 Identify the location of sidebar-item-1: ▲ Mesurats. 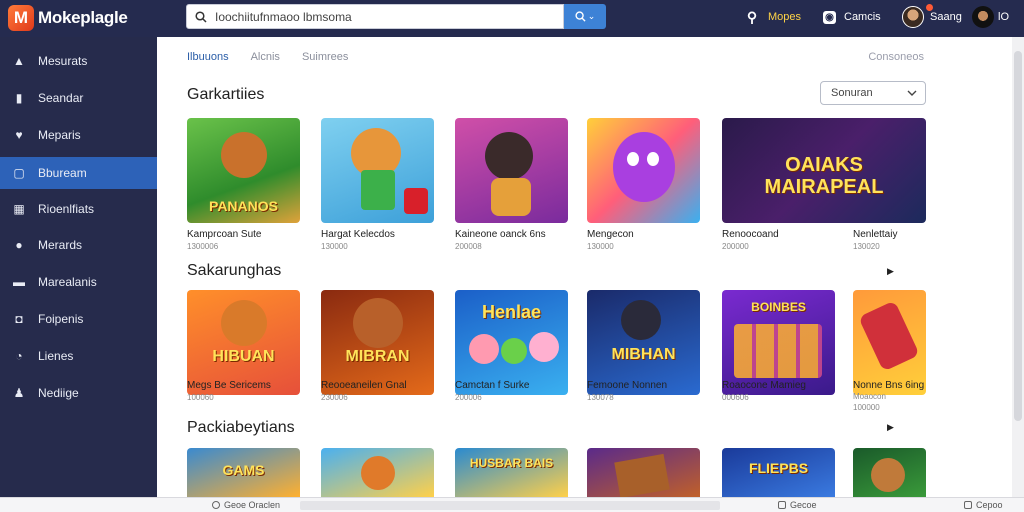
(78, 61).